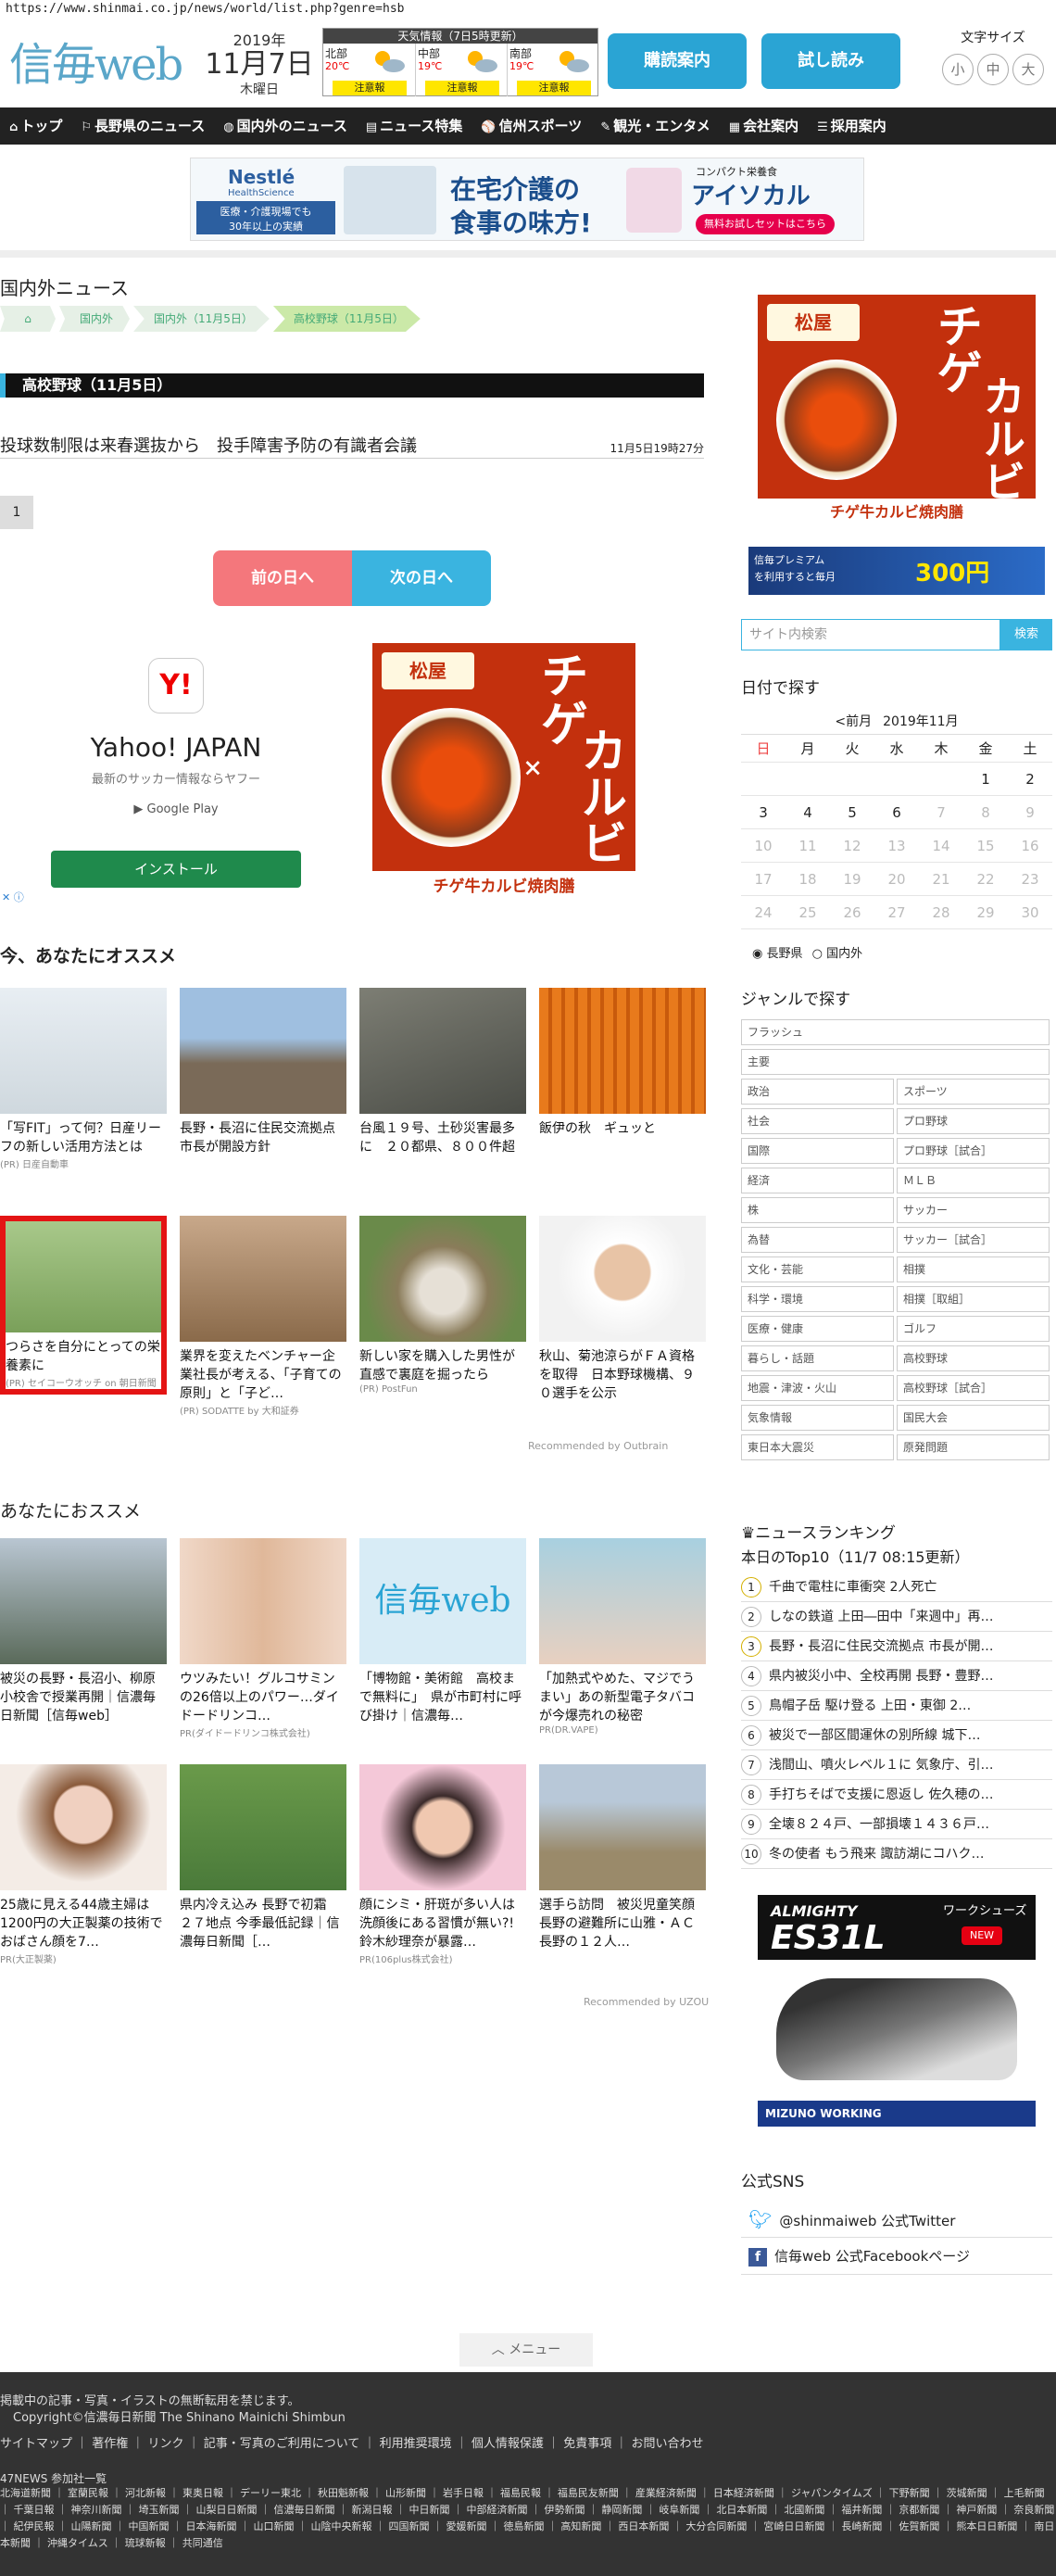 The height and width of the screenshot is (2576, 1056). Describe the element at coordinates (817, 1329) in the screenshot. I see `genre-link: 医療・健康` at that location.